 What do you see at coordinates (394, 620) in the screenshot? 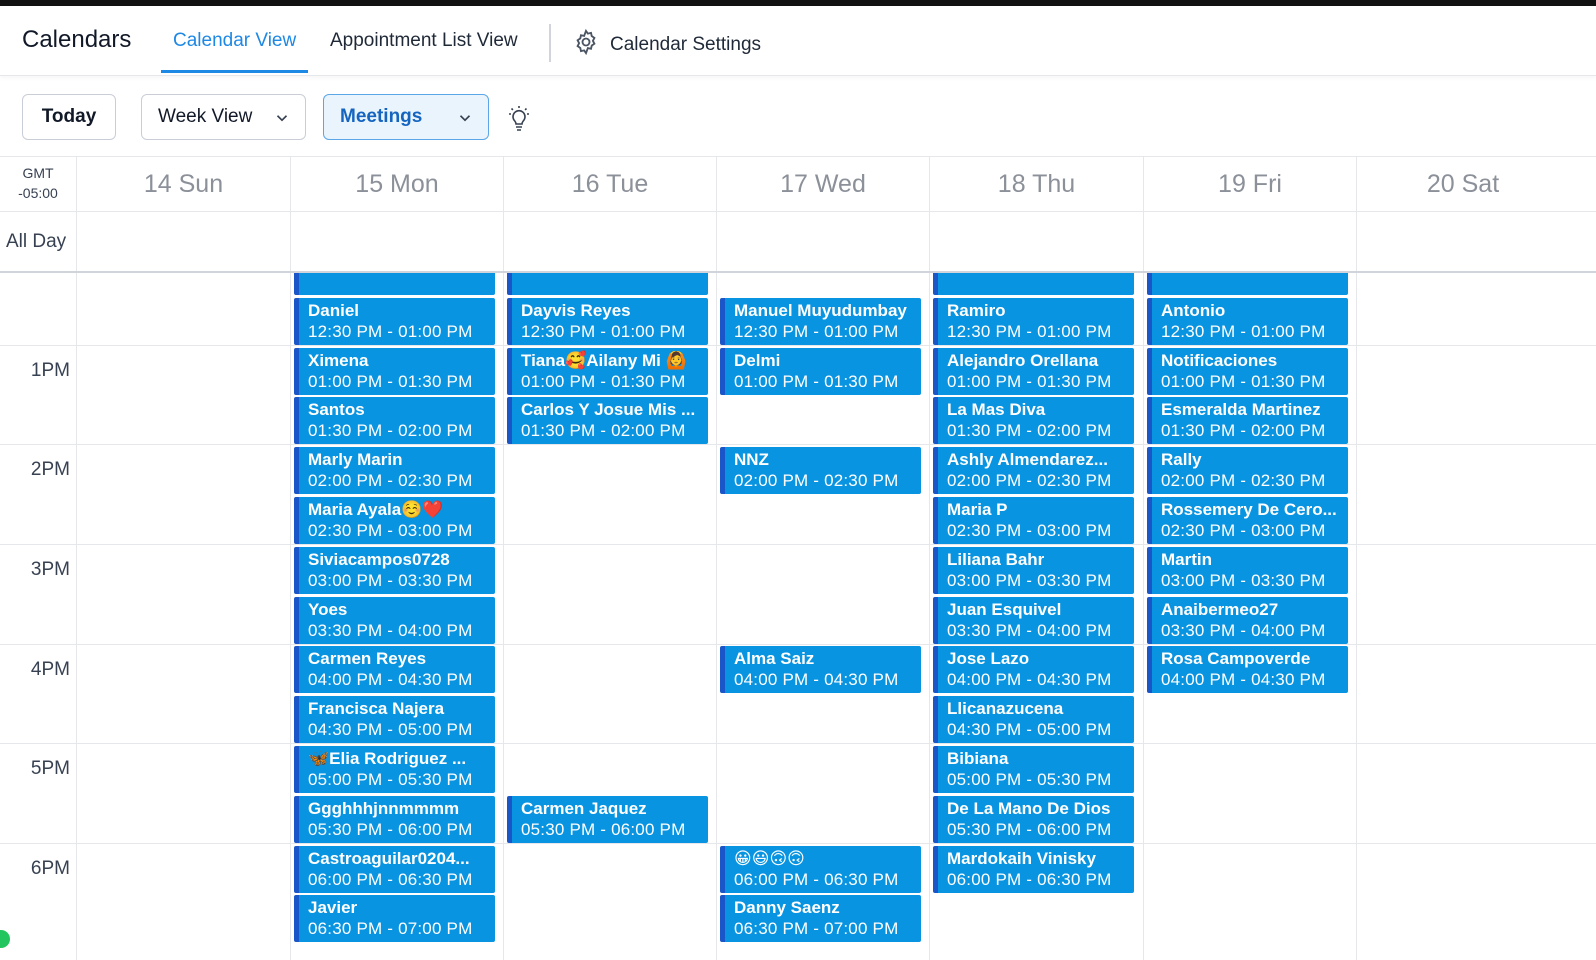
I see `appointment-event: Yoes 03:30 PM - 04:00 PM` at bounding box center [394, 620].